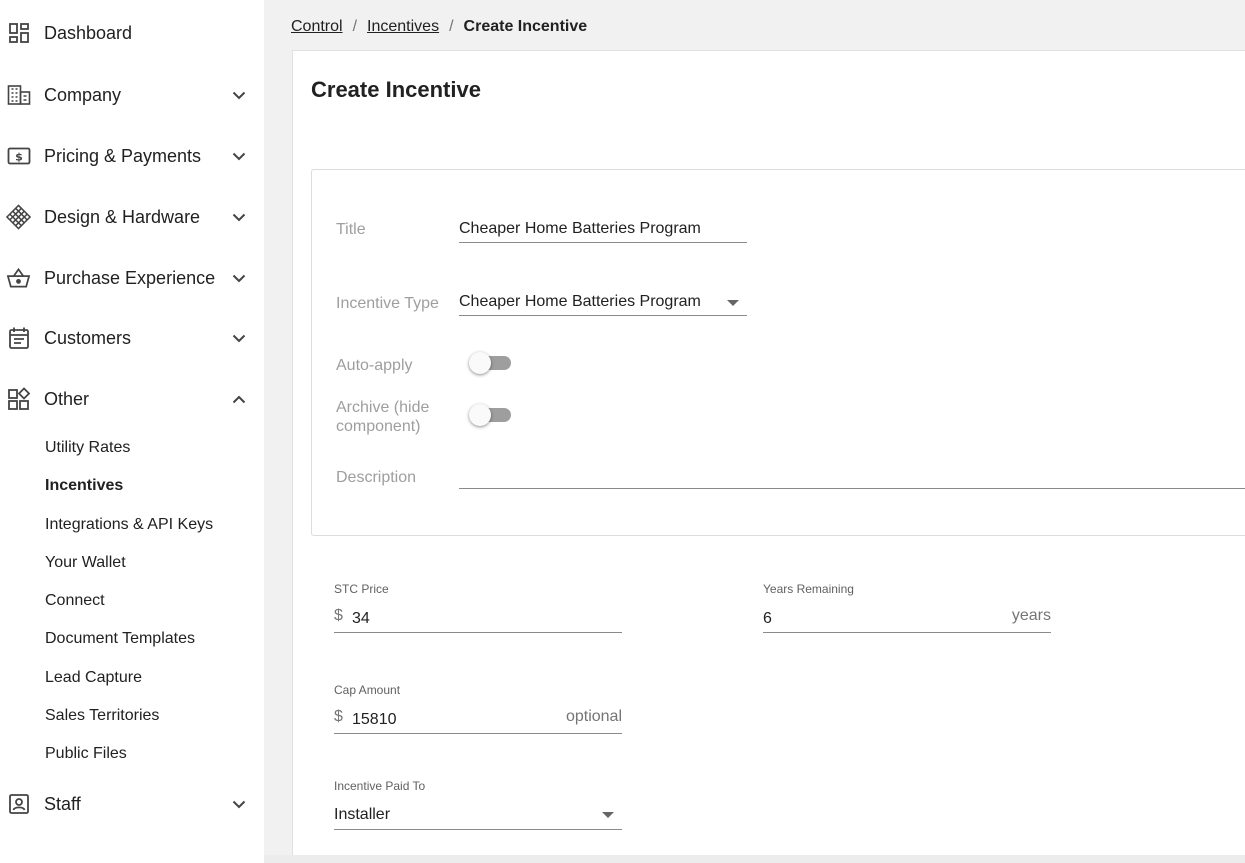  I want to click on stc-price-label: STC Price, so click(361, 589).